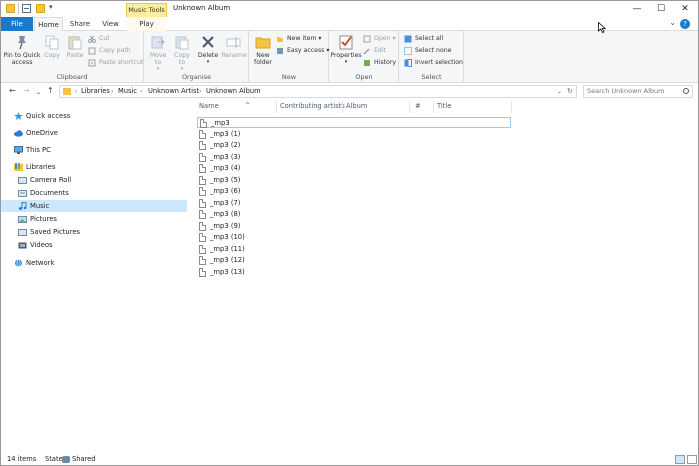  What do you see at coordinates (40, 8) in the screenshot?
I see `new-folder-quick-icon` at bounding box center [40, 8].